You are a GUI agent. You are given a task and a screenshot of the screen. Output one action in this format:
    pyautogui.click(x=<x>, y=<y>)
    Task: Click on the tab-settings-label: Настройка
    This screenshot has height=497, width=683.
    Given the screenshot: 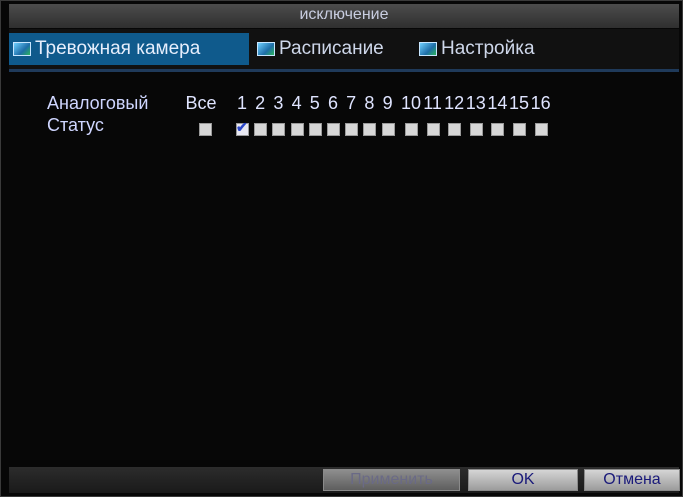 What is the action you would take?
    pyautogui.click(x=488, y=48)
    